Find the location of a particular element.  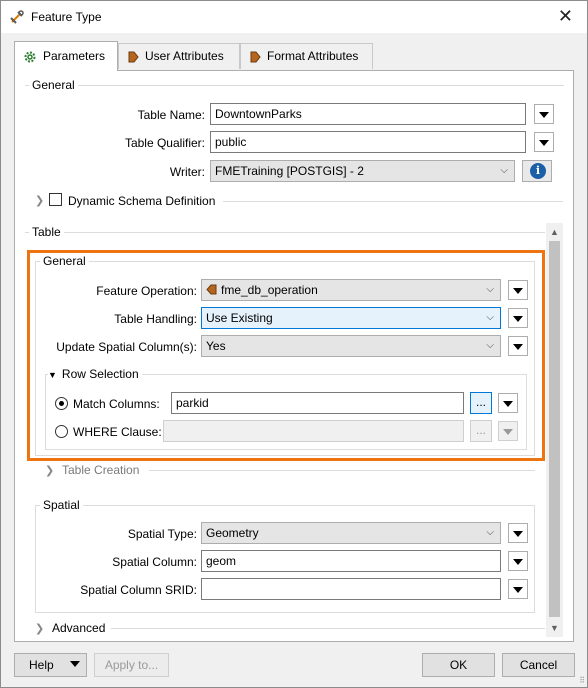

ok-button: OK is located at coordinates (458, 665).